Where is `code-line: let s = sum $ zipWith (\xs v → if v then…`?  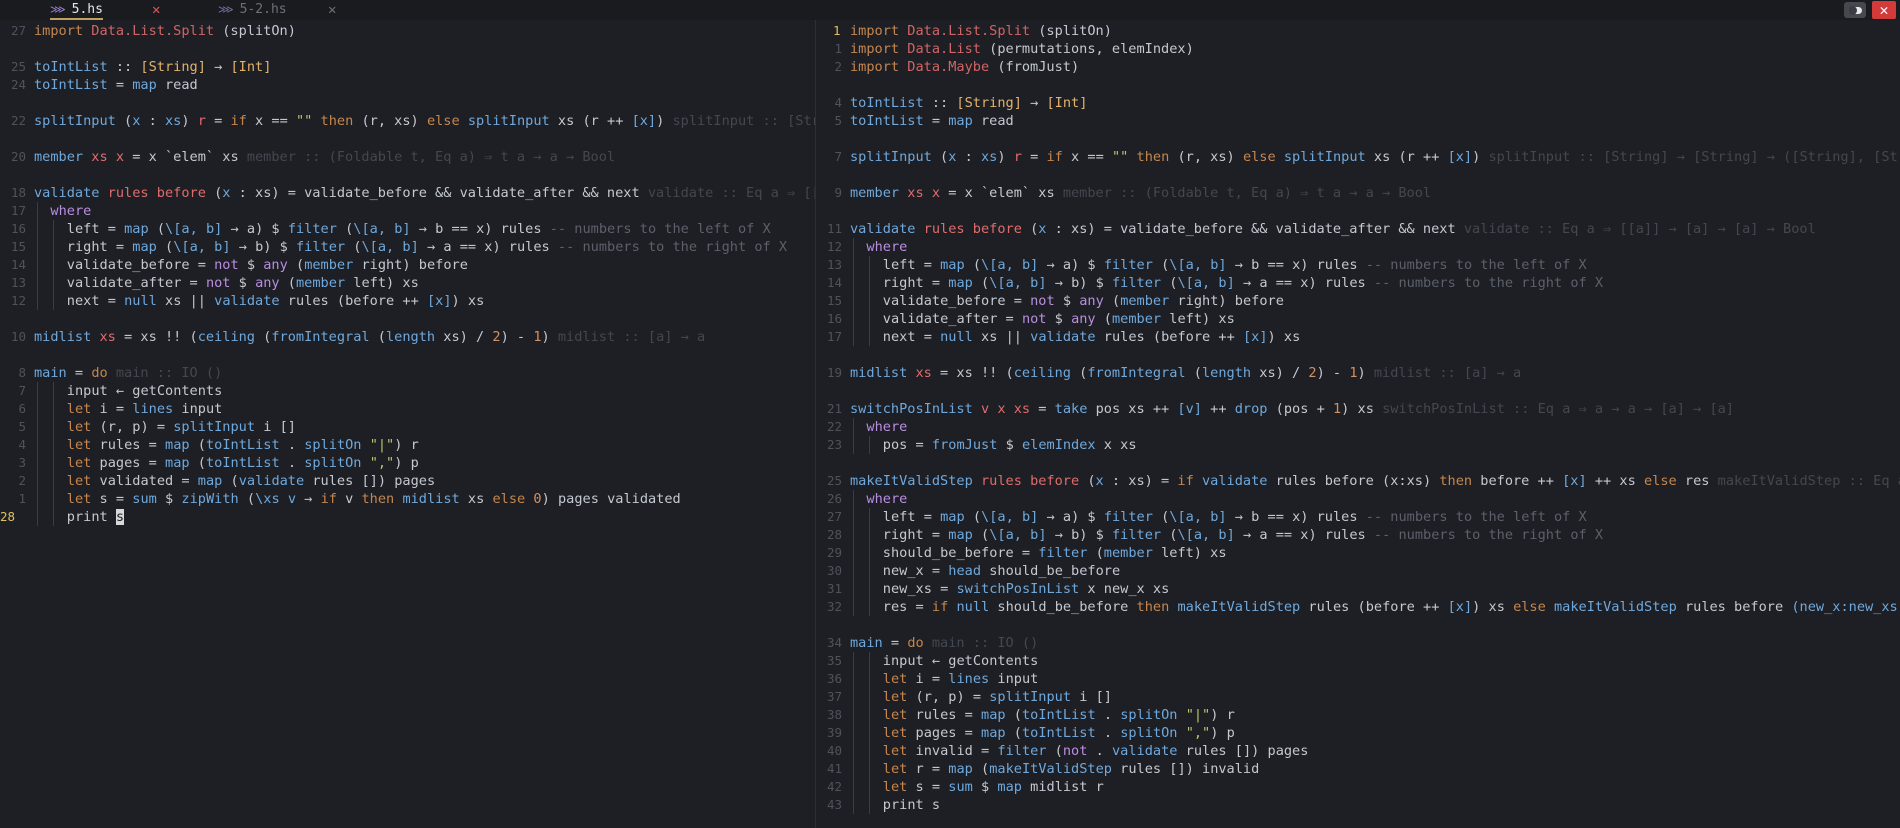
code-line: let s = sum $ zipWith (\xs v → if v then… is located at coordinates (374, 499).